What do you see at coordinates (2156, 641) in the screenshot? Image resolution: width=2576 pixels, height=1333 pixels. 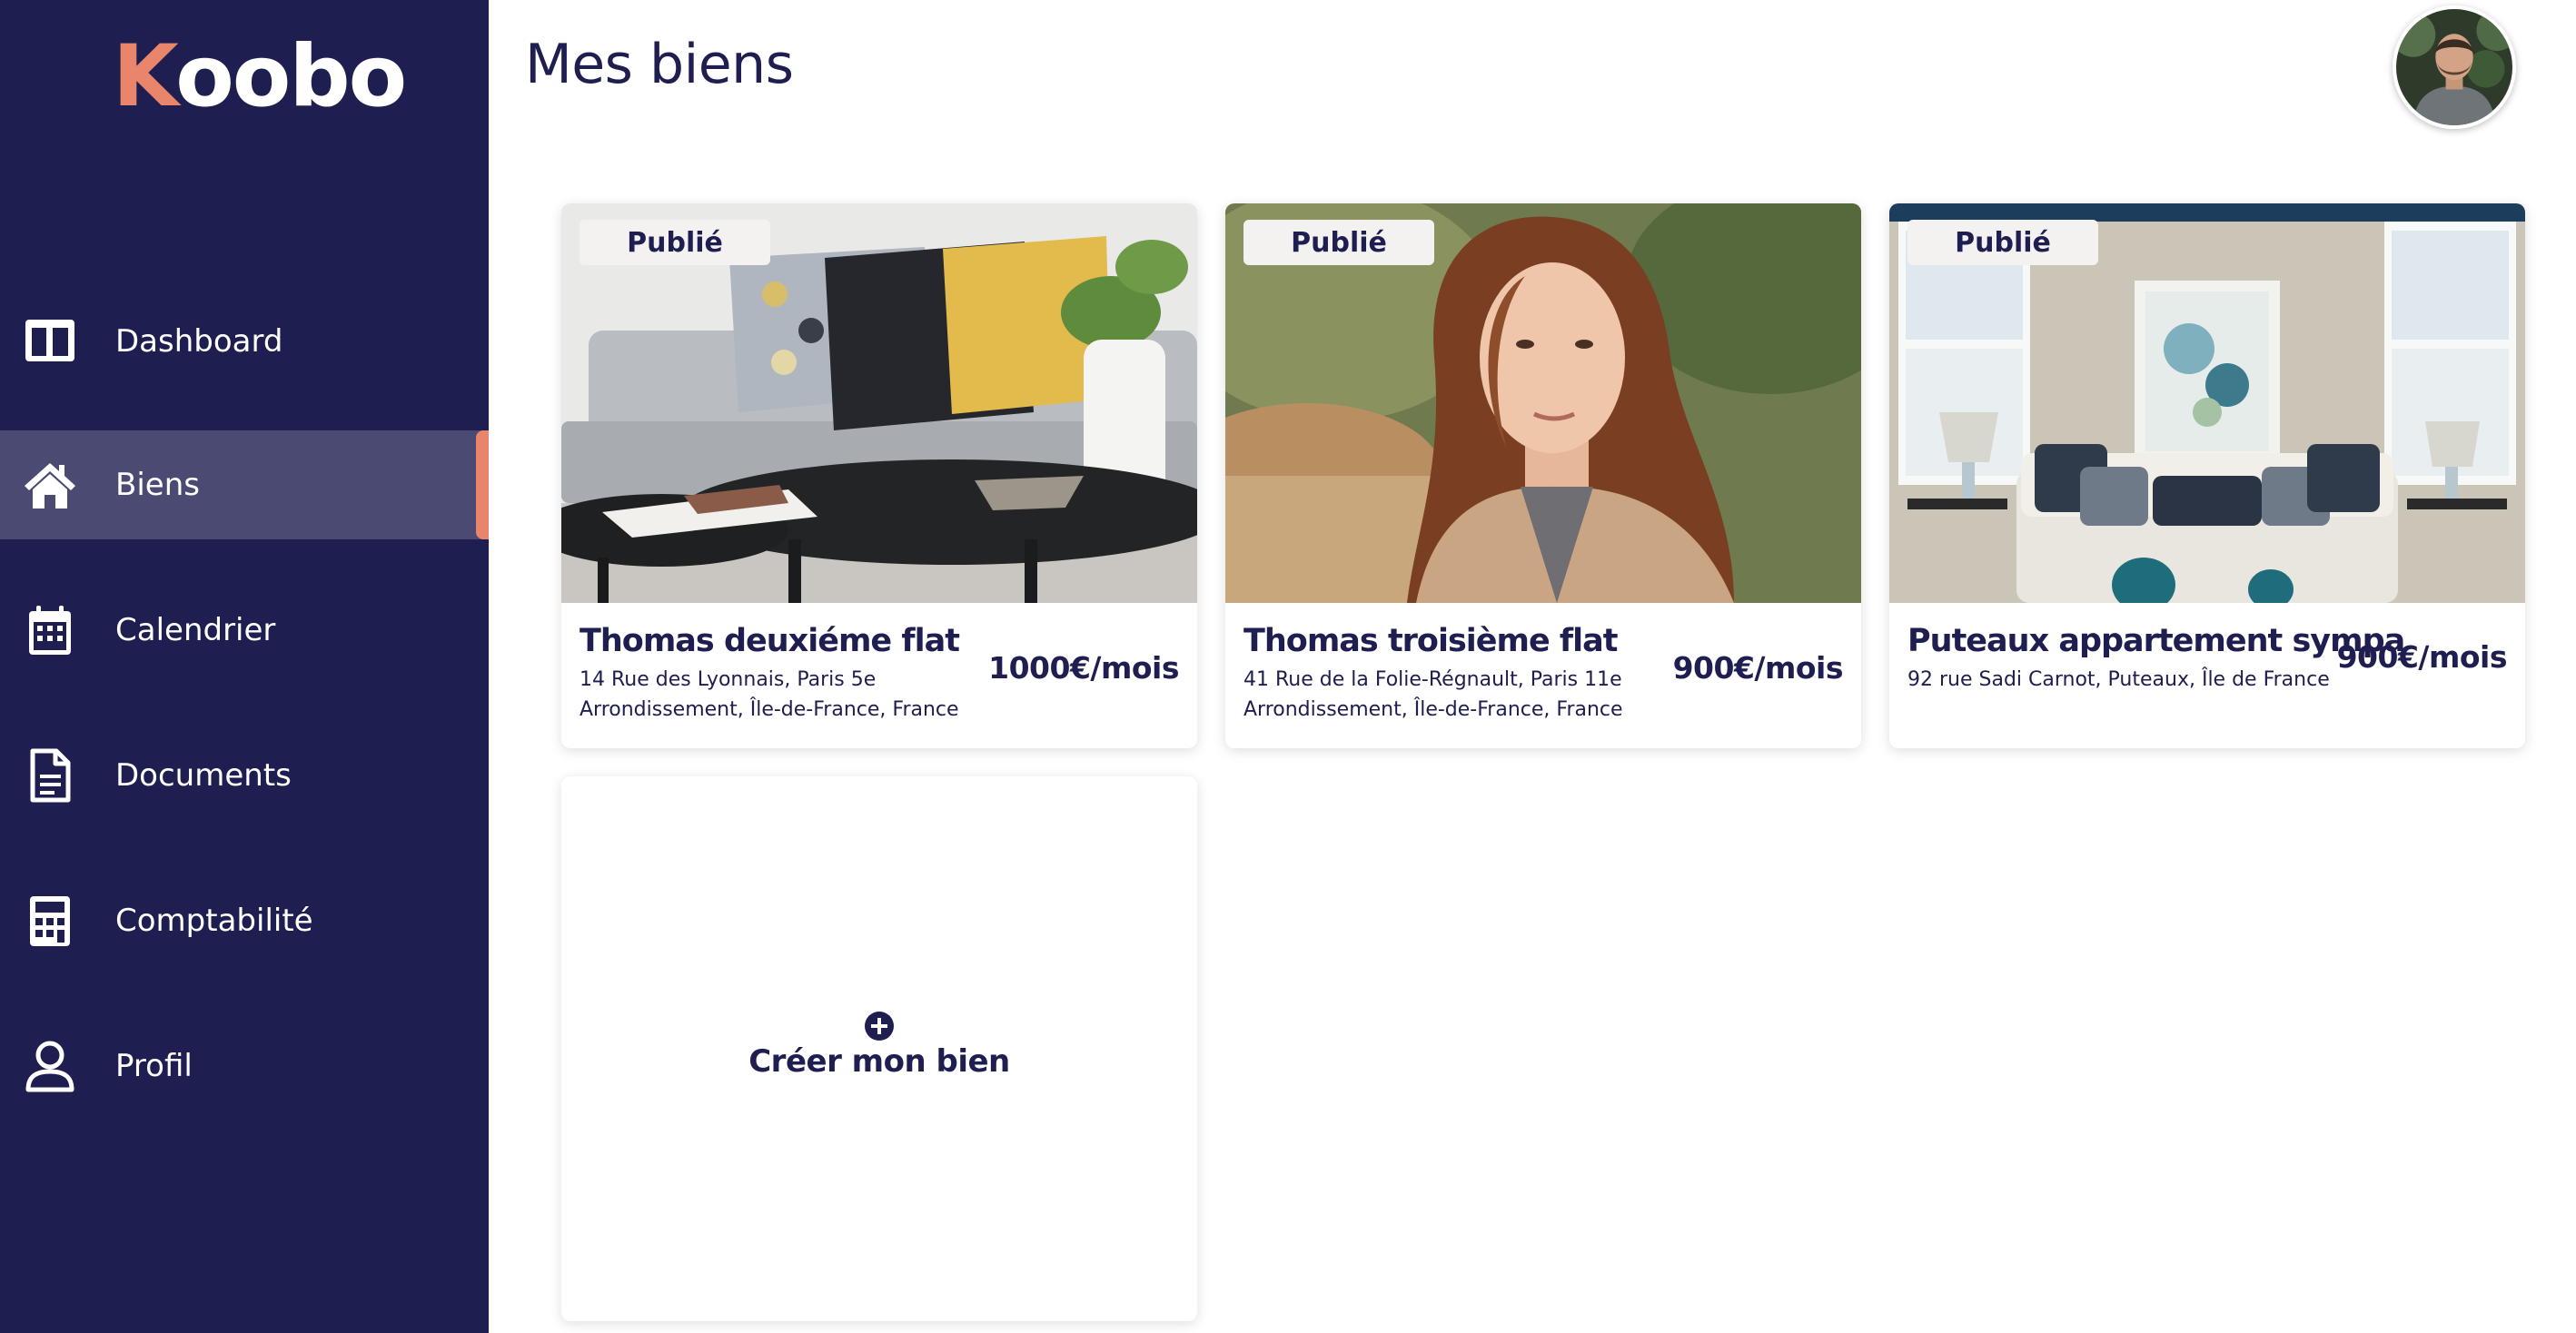 I see `property-title: Puteaux appartement sympa` at bounding box center [2156, 641].